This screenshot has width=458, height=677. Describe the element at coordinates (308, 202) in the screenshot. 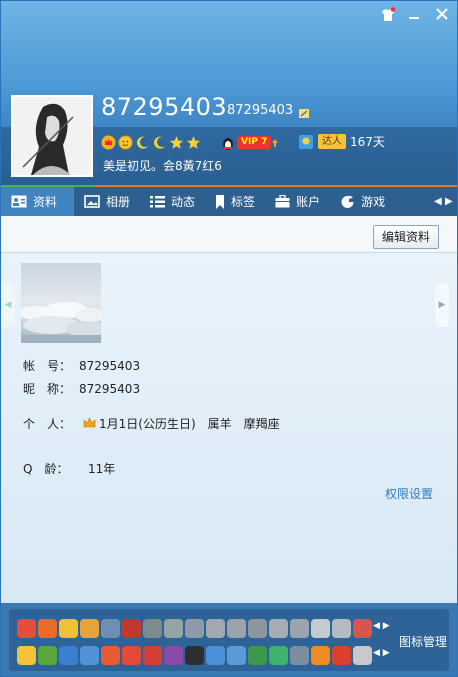

I see `tab-label: 账户` at that location.